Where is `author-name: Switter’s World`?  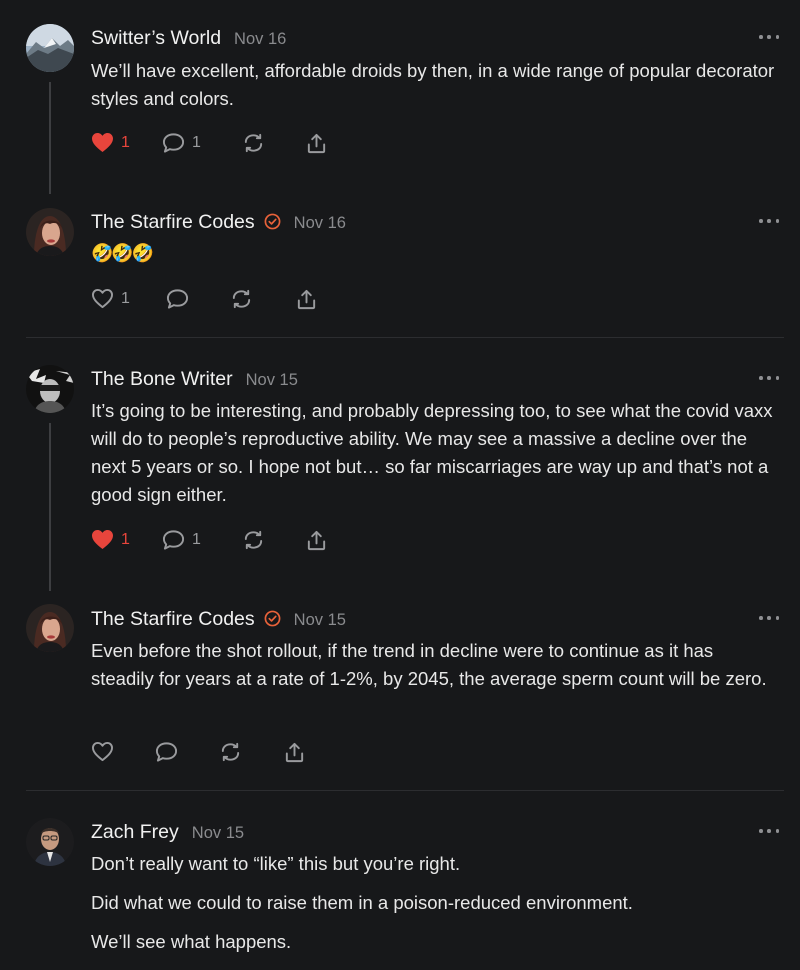
author-name: Switter’s World is located at coordinates (156, 38).